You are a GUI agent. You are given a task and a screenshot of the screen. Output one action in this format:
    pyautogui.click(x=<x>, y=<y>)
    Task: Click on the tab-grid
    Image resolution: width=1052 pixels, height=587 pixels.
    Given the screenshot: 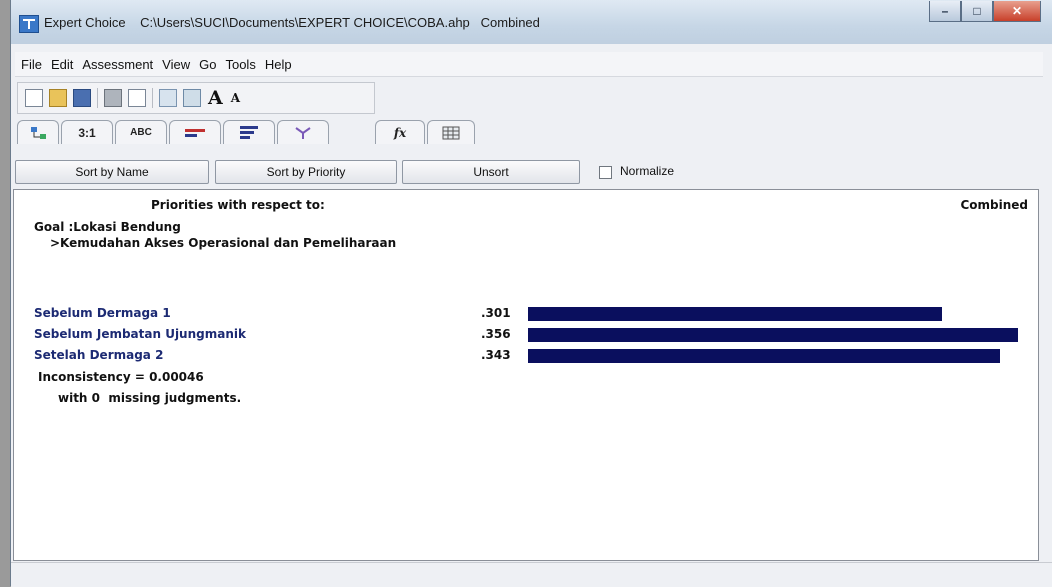 What is the action you would take?
    pyautogui.click(x=451, y=132)
    